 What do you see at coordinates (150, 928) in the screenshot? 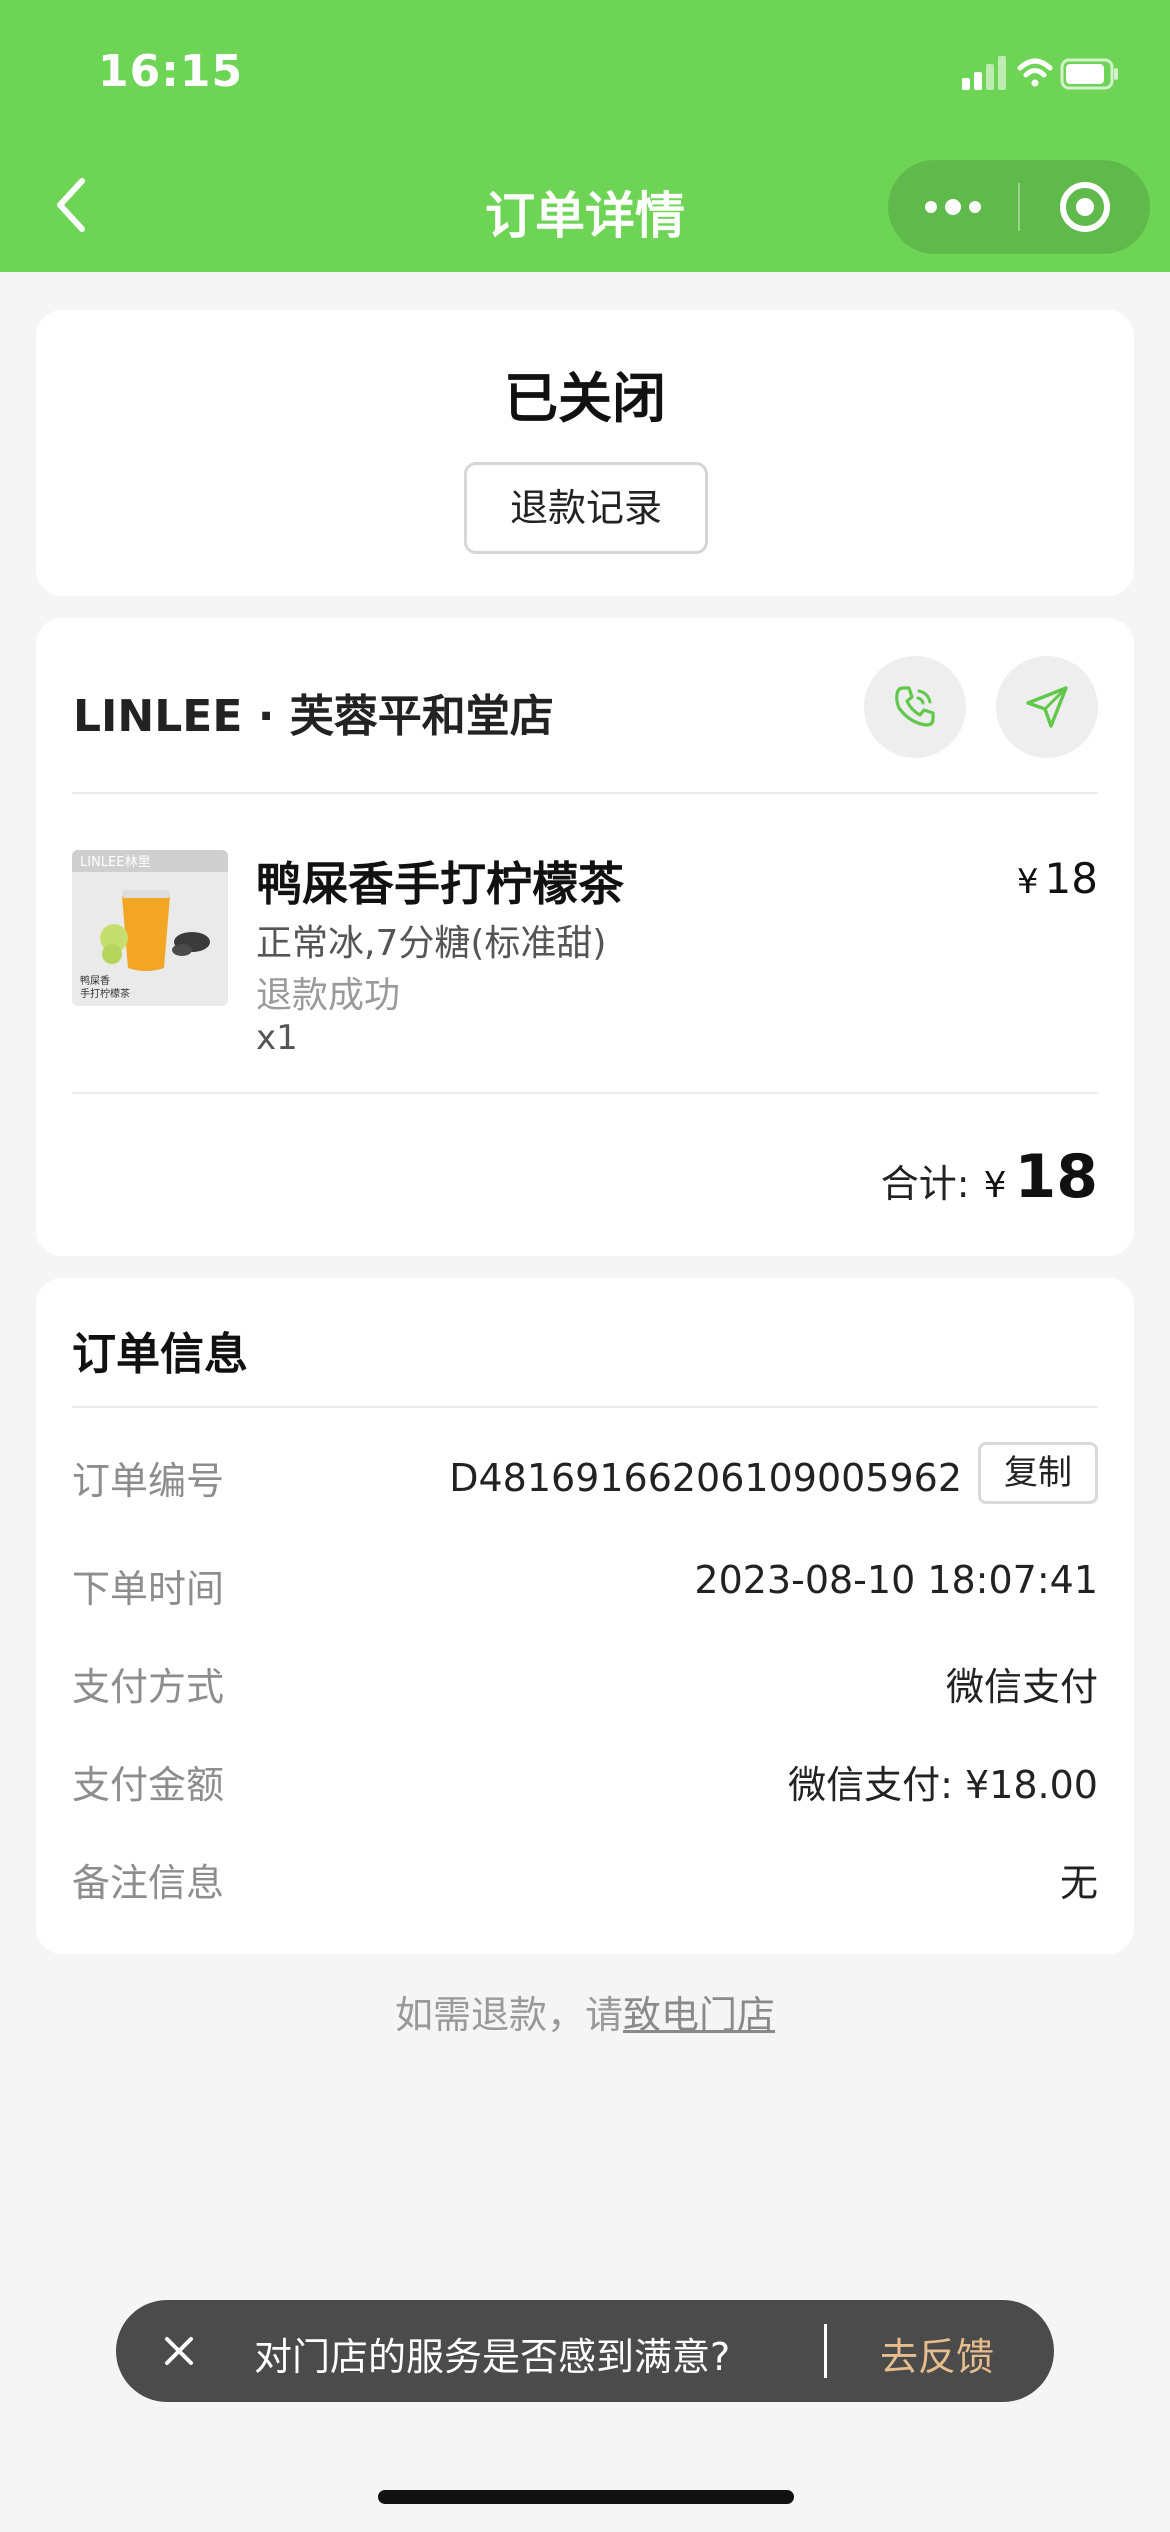
I see `product-image: LINLEE林里 鸭屎香 手打柠檬茶` at bounding box center [150, 928].